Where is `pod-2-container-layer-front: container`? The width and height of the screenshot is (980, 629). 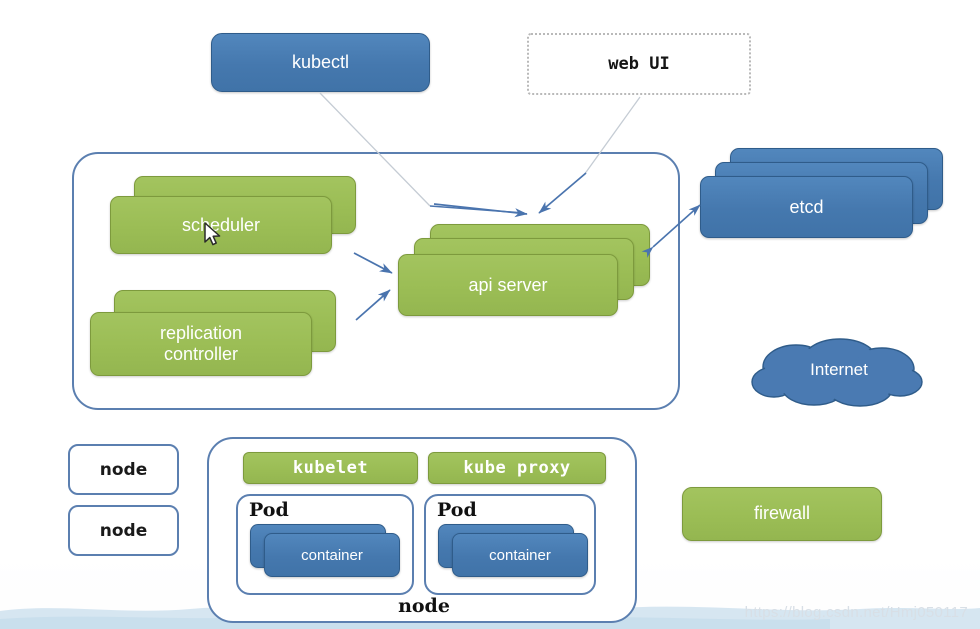 pod-2-container-layer-front: container is located at coordinates (520, 555).